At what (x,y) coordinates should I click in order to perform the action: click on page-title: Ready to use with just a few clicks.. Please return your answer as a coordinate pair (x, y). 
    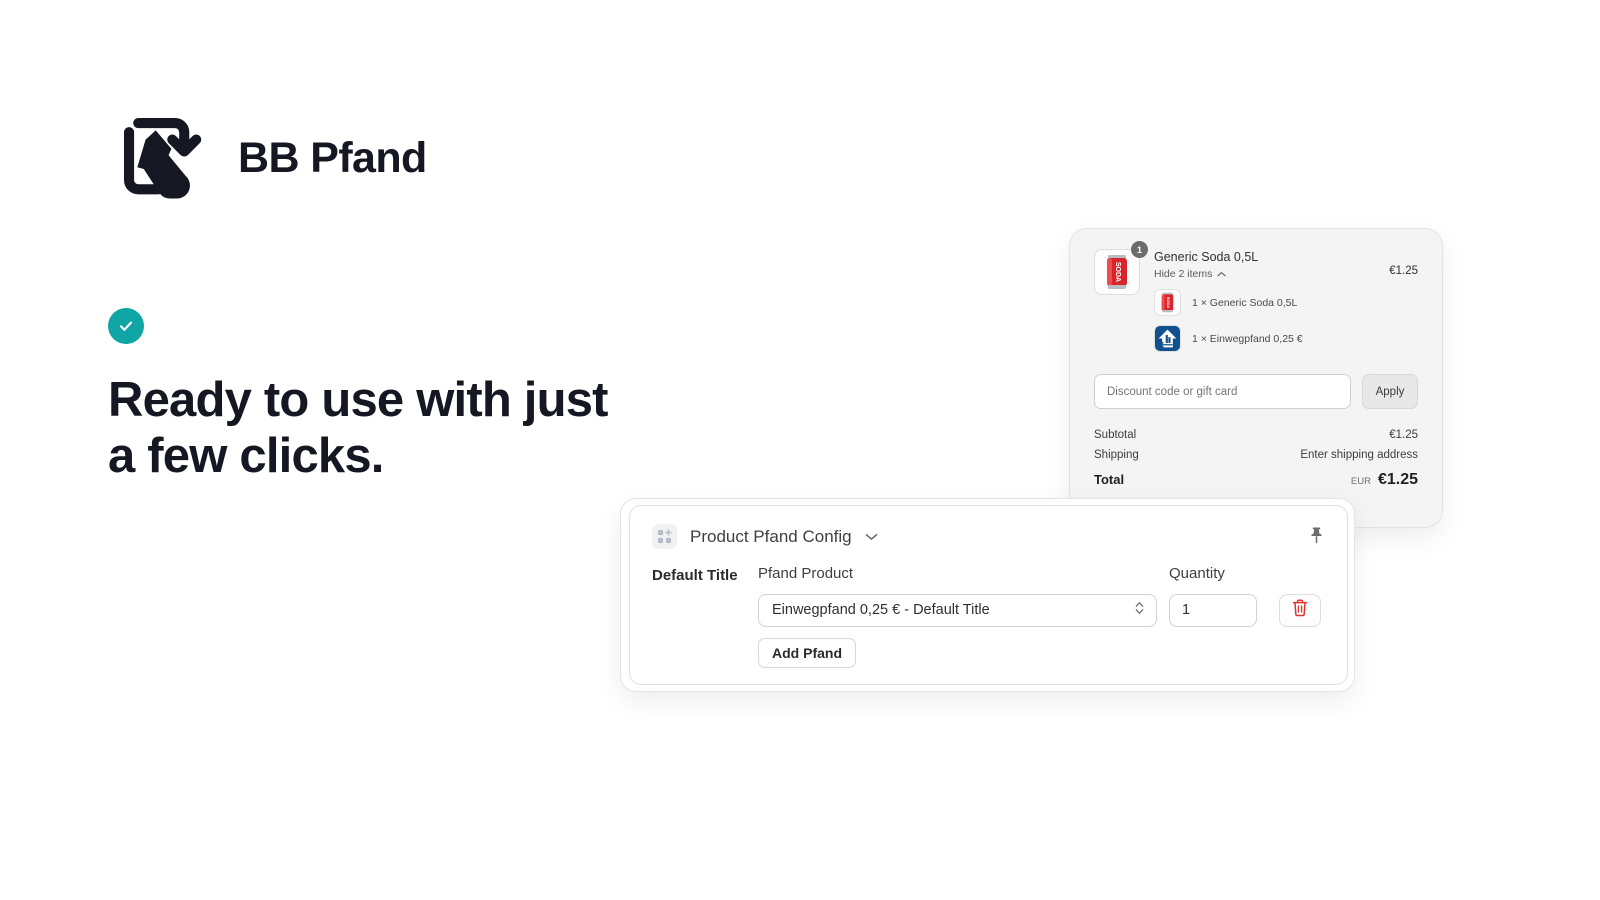
    Looking at the image, I should click on (418, 428).